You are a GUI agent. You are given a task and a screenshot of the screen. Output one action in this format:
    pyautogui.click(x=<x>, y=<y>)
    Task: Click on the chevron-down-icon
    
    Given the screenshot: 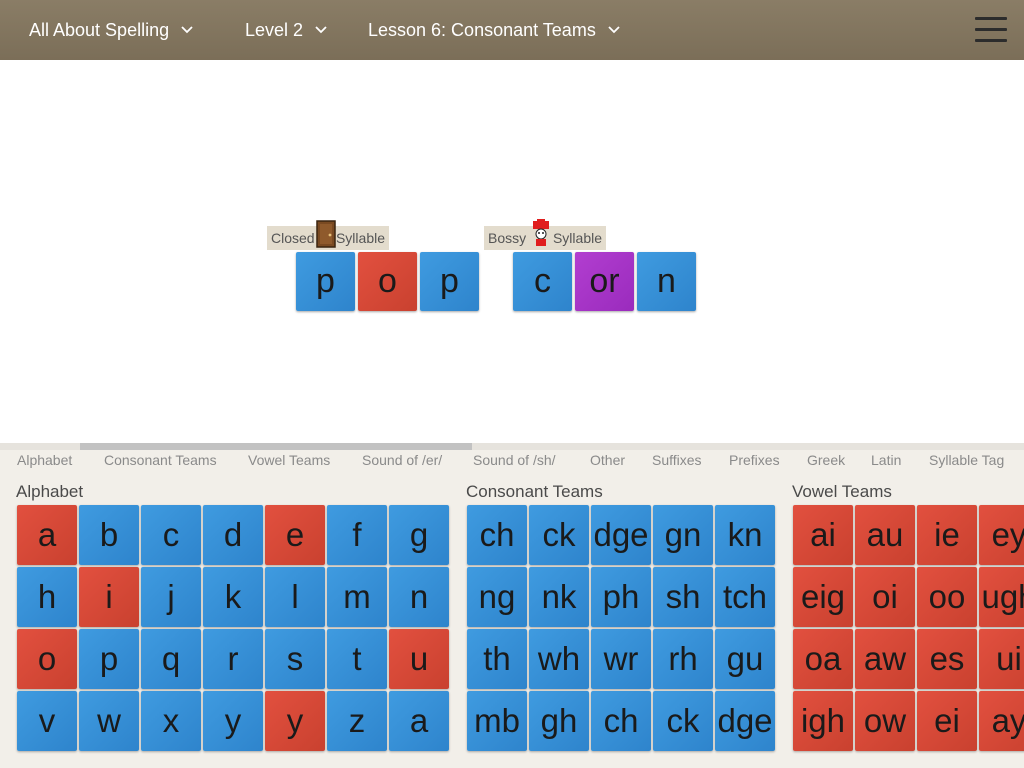 What is the action you would take?
    pyautogui.click(x=614, y=30)
    